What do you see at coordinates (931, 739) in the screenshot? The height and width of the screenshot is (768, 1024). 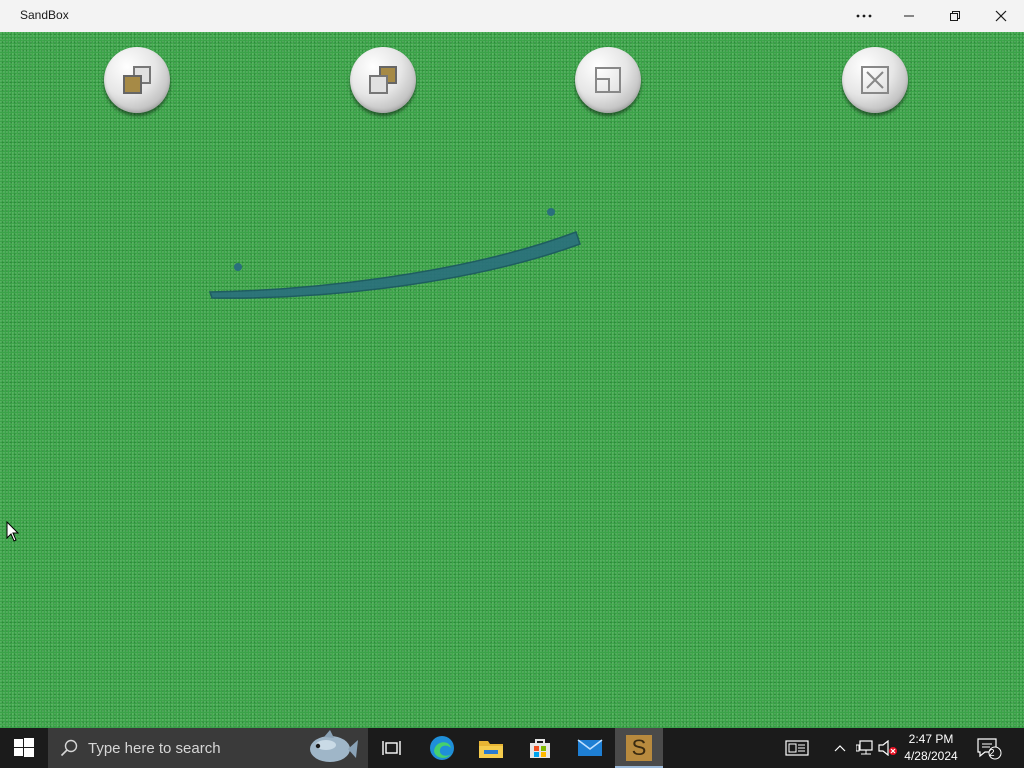 I see `clock-time: 2:47 PM` at bounding box center [931, 739].